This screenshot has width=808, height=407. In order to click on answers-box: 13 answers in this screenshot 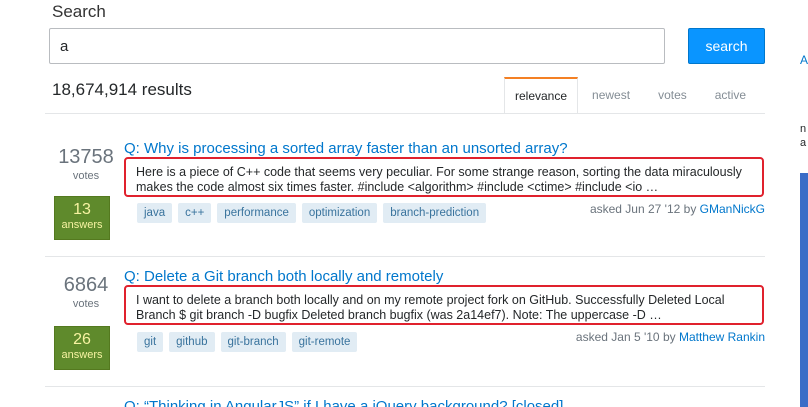, I will do `click(82, 218)`.